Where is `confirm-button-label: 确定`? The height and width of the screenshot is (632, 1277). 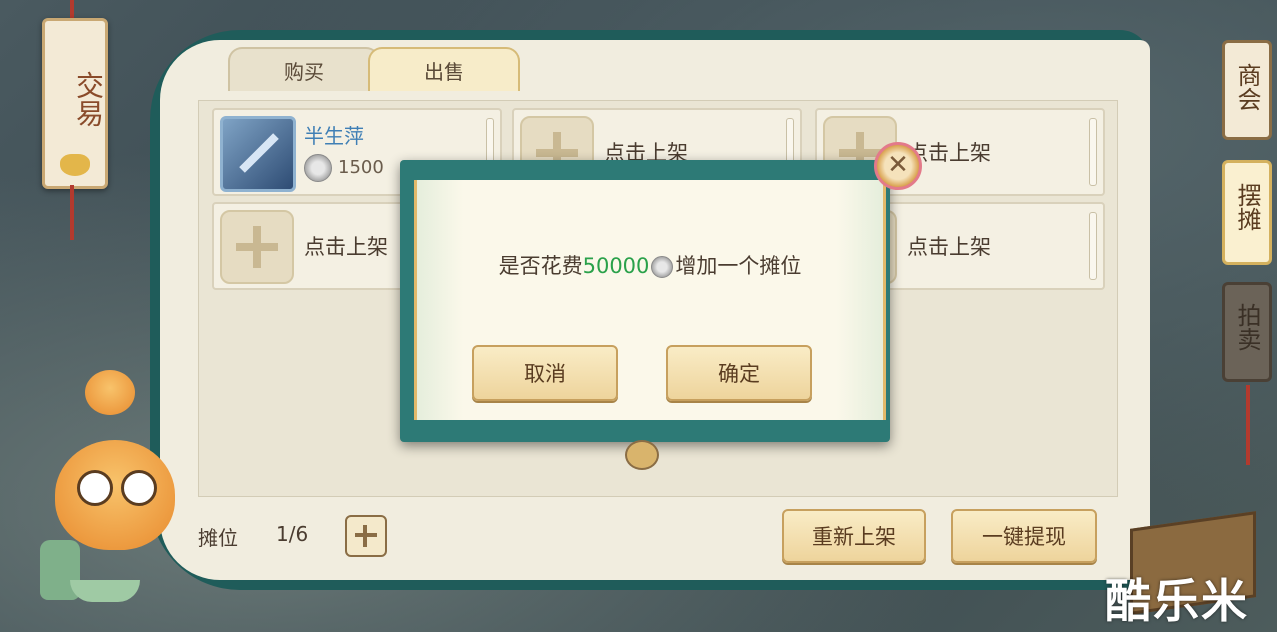
confirm-button-label: 确定 is located at coordinates (739, 374).